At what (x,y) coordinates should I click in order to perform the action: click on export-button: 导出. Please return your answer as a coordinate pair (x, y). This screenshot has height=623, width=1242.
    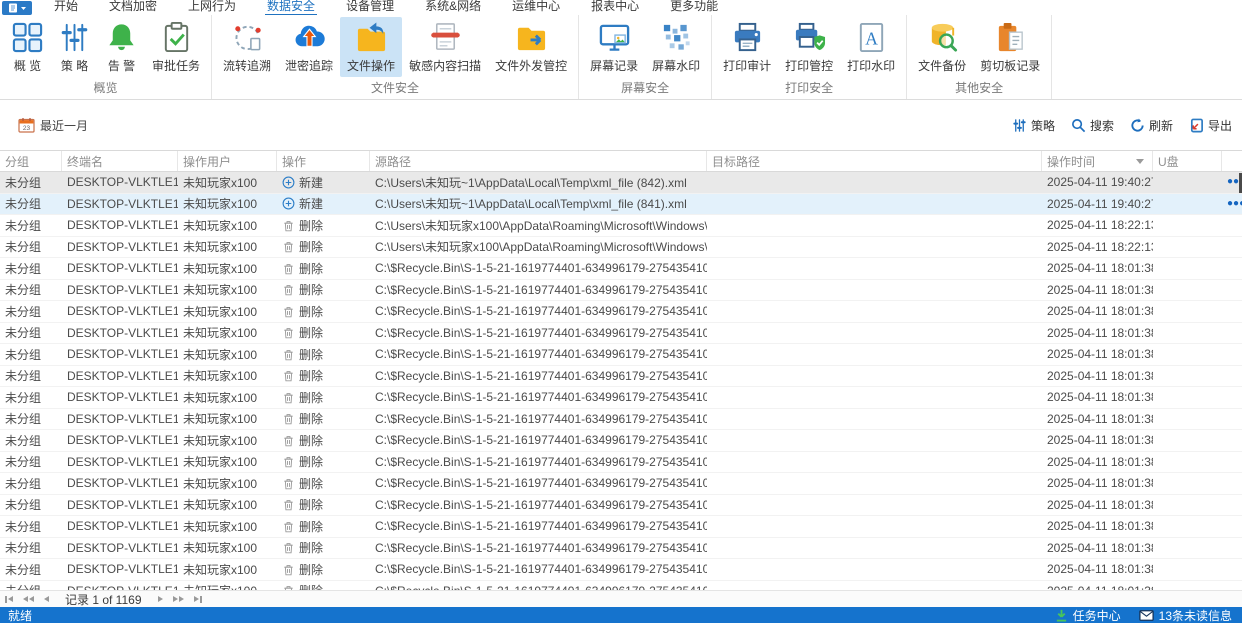
    Looking at the image, I should click on (1210, 125).